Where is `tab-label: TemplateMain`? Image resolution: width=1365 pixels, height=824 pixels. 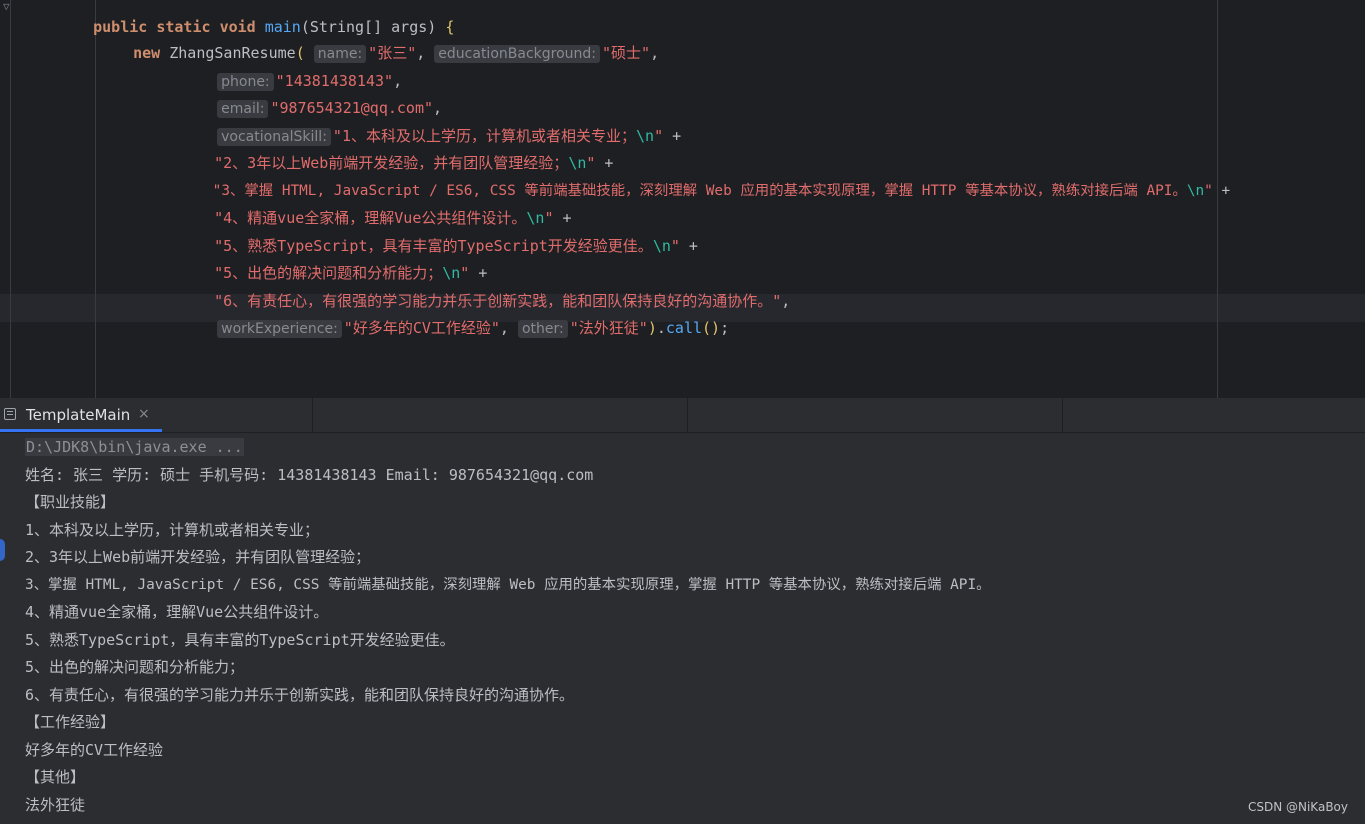 tab-label: TemplateMain is located at coordinates (78, 415).